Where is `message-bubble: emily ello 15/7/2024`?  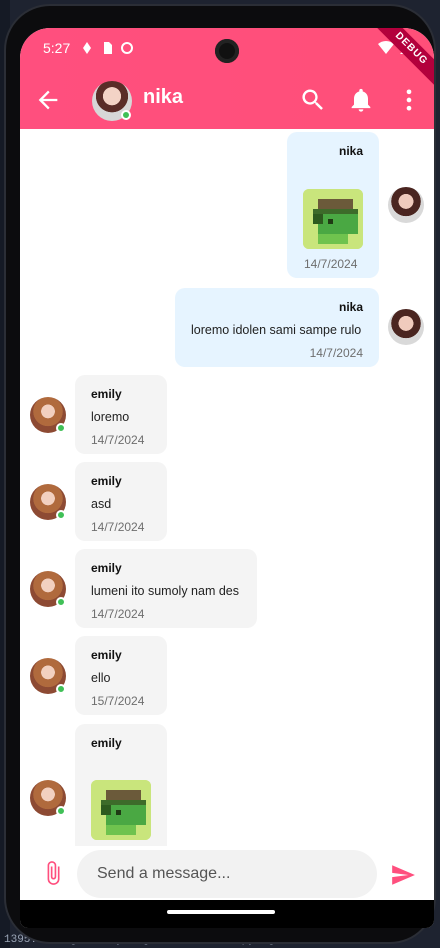 message-bubble: emily ello 15/7/2024 is located at coordinates (121, 675).